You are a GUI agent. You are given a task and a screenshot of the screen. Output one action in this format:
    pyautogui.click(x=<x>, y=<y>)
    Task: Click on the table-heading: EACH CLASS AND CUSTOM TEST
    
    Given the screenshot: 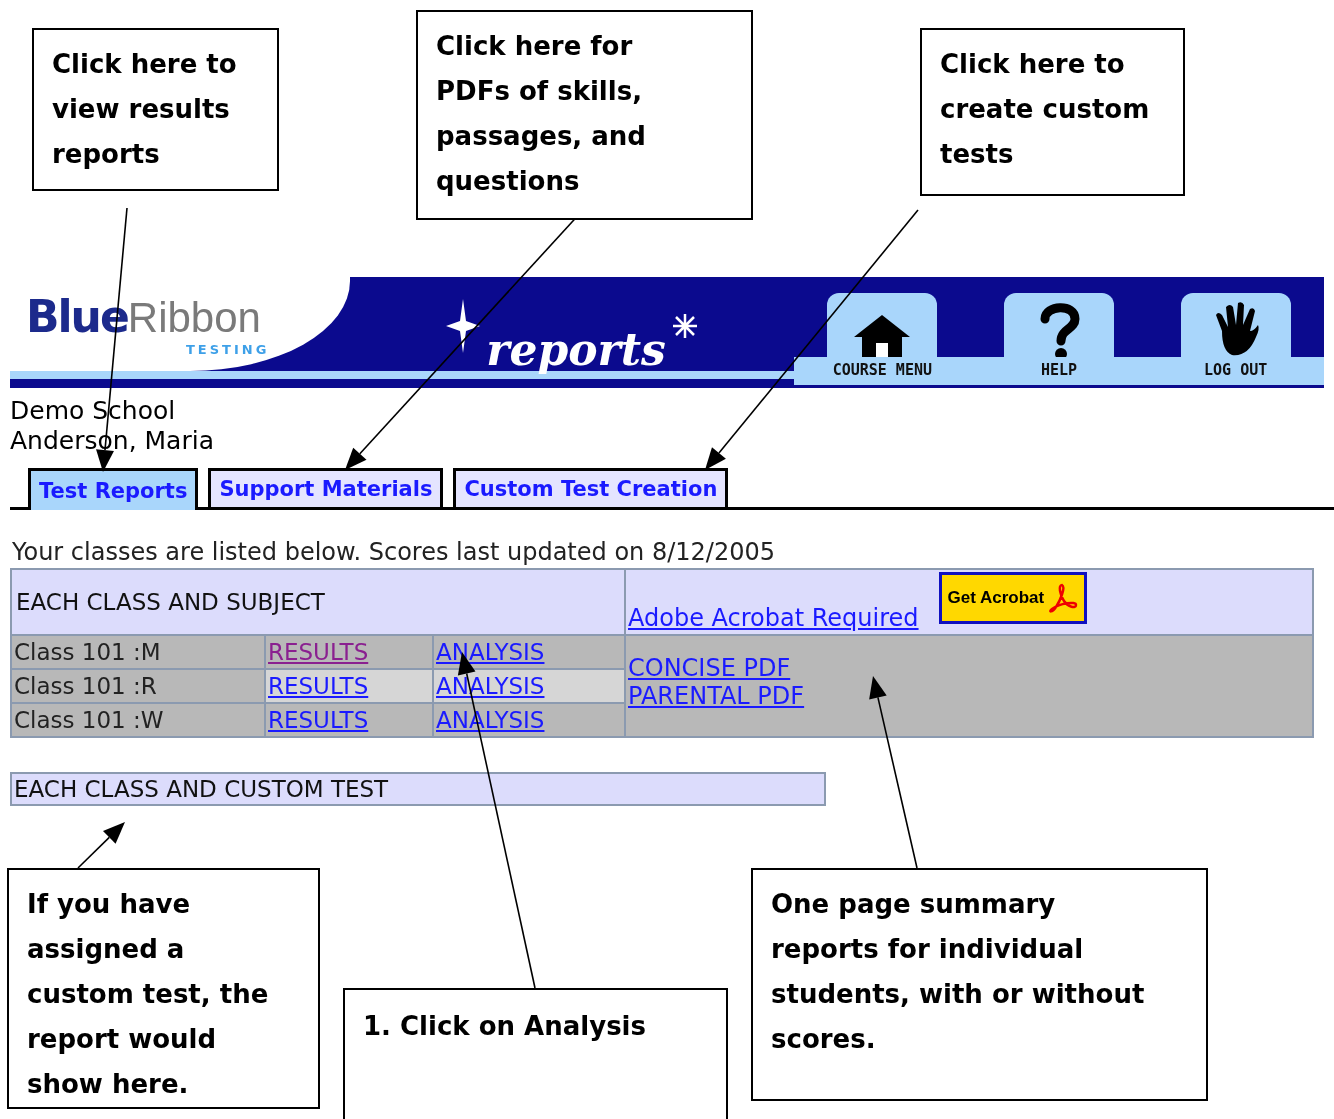 What is the action you would take?
    pyautogui.click(x=418, y=789)
    